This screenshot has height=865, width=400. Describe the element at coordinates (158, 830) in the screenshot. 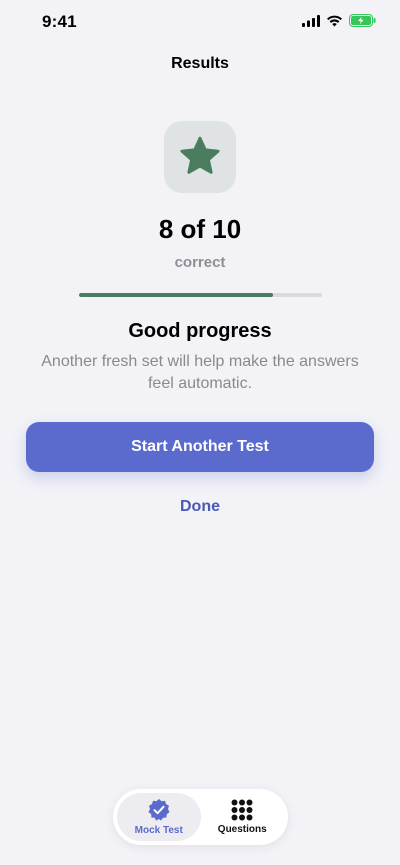

I see `tab-label: Mock Test` at that location.